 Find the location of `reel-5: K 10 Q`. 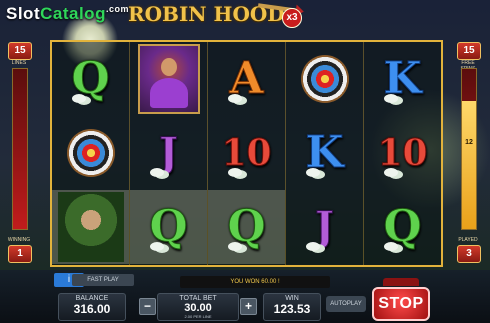

reel-5: K 10 Q is located at coordinates (403, 153).